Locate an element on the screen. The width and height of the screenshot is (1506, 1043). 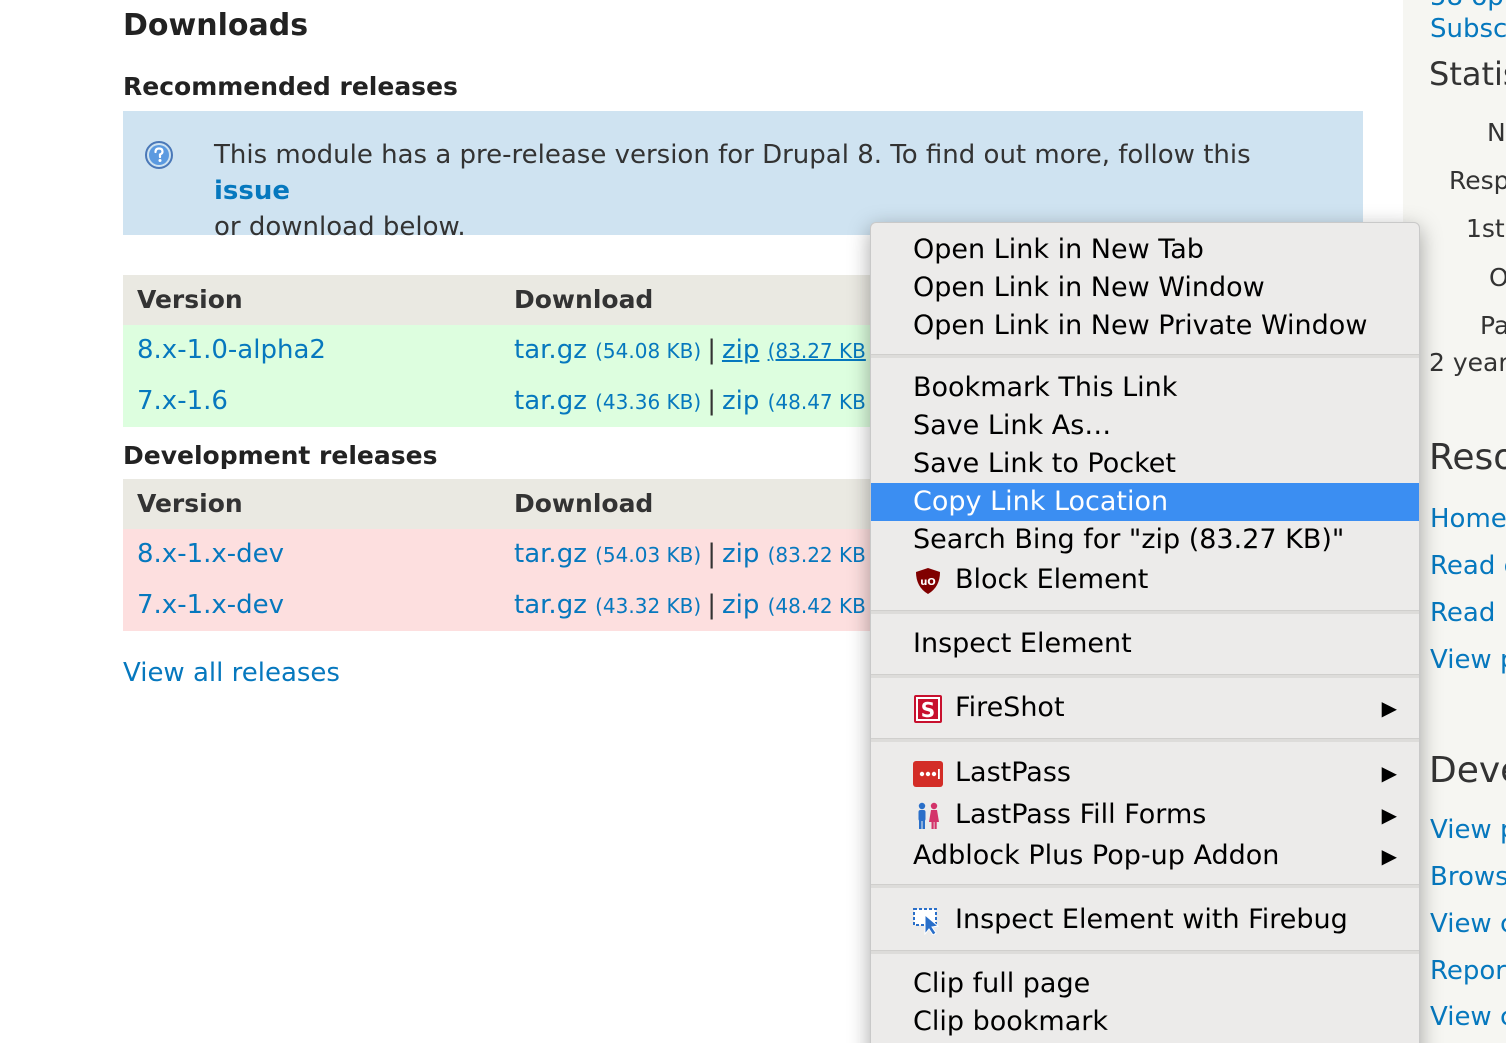
menu-item-inspect-firebug: Inspect Element with Firebug is located at coordinates (1145, 920).